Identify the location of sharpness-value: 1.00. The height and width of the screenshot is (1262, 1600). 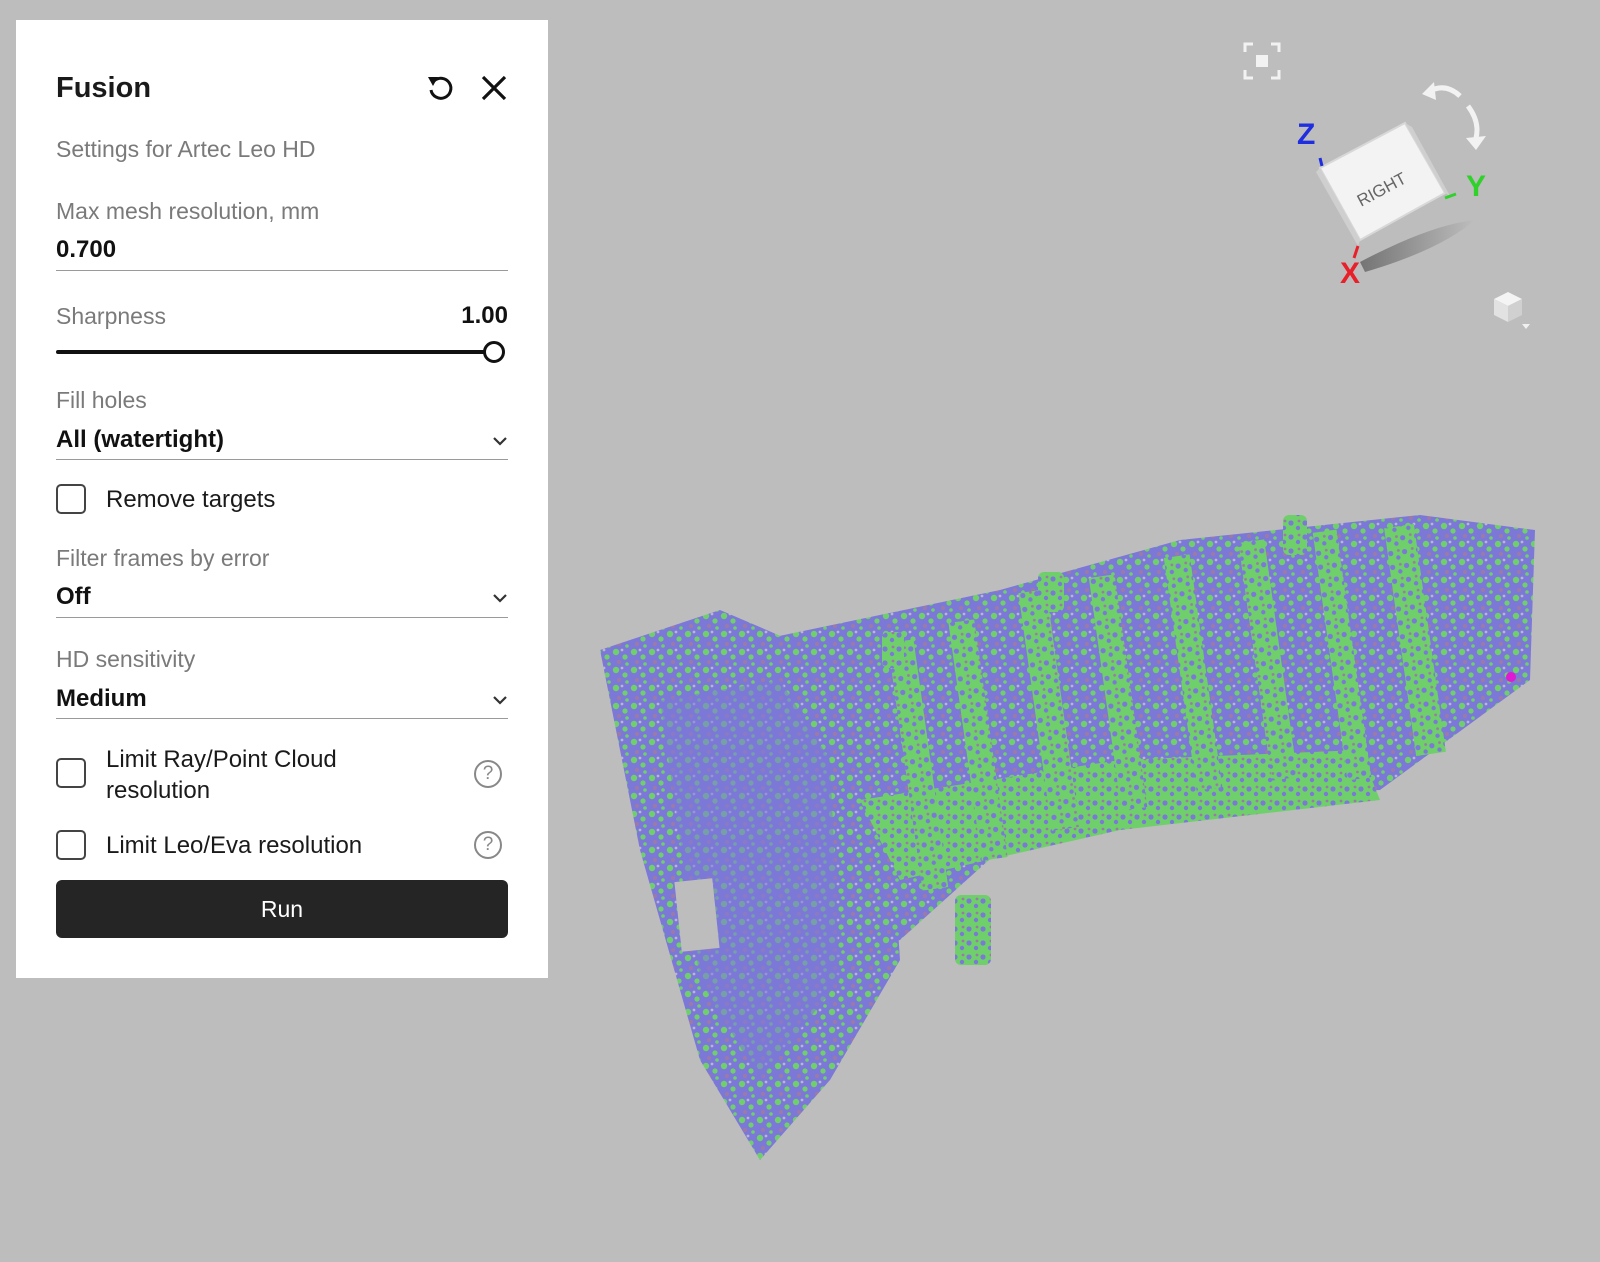
(484, 315).